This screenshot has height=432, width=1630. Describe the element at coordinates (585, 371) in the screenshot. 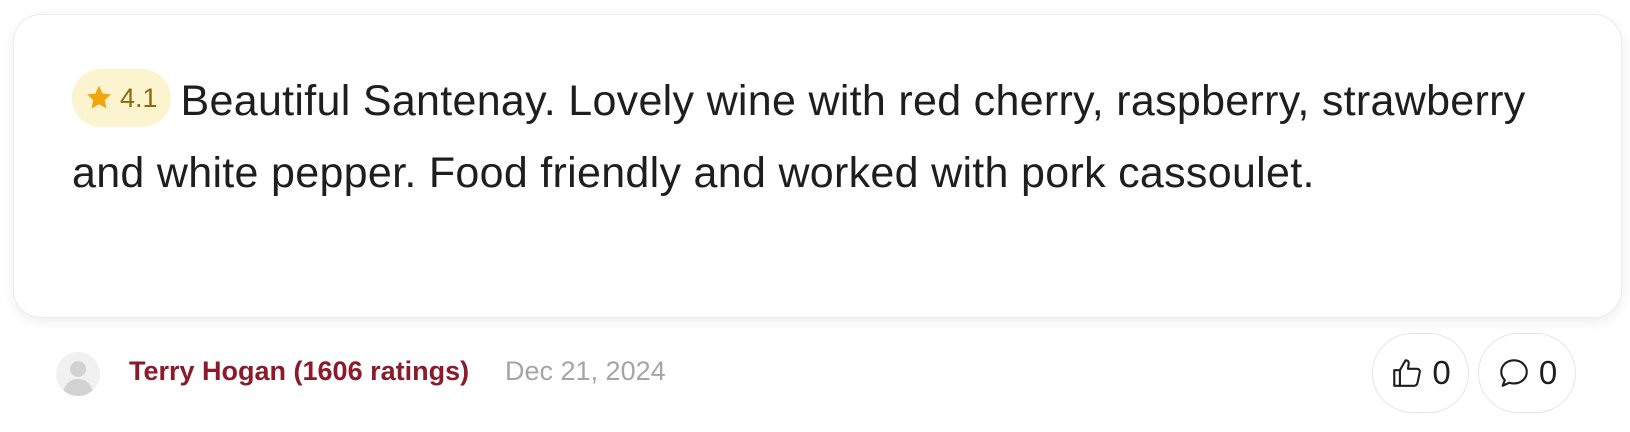

I see `review-date: Dec 21, 2024` at that location.